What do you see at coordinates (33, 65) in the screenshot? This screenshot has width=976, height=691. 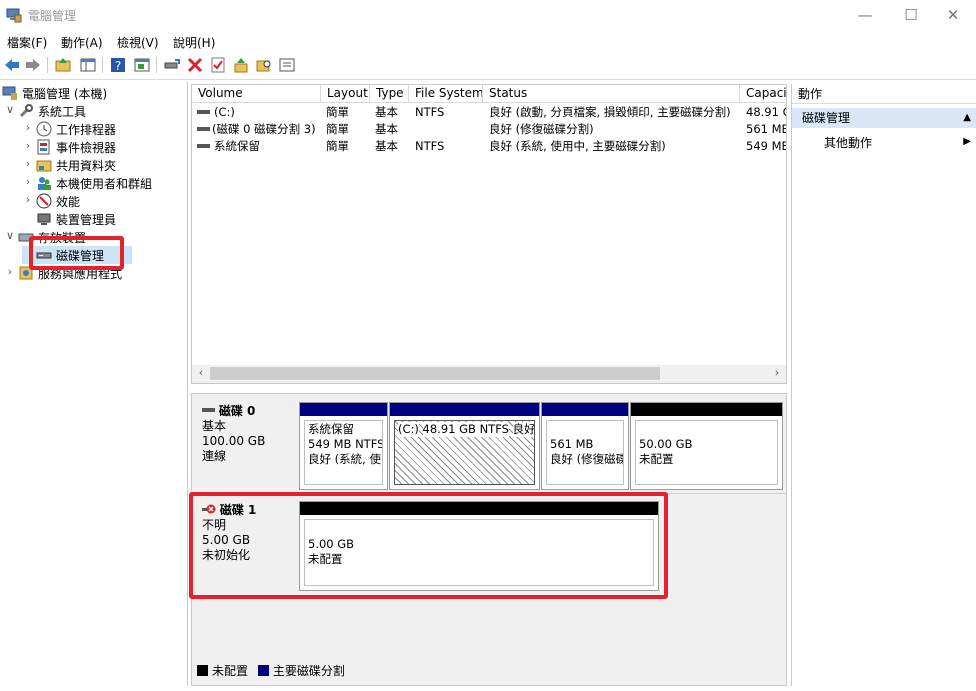 I see `forward-arrow-icon` at bounding box center [33, 65].